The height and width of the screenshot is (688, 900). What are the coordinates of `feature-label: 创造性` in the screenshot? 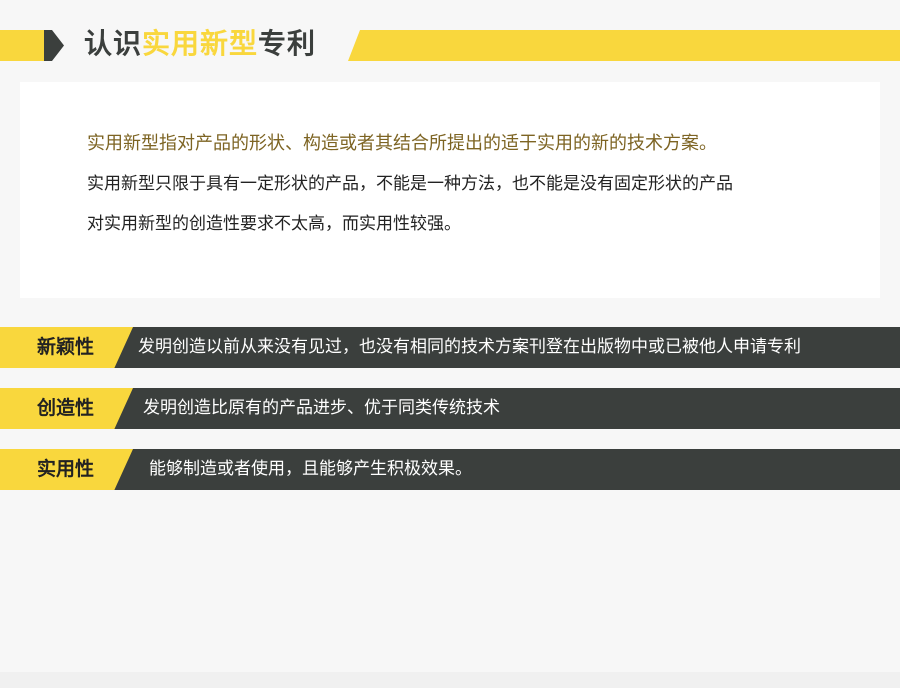 It's located at (66, 408).